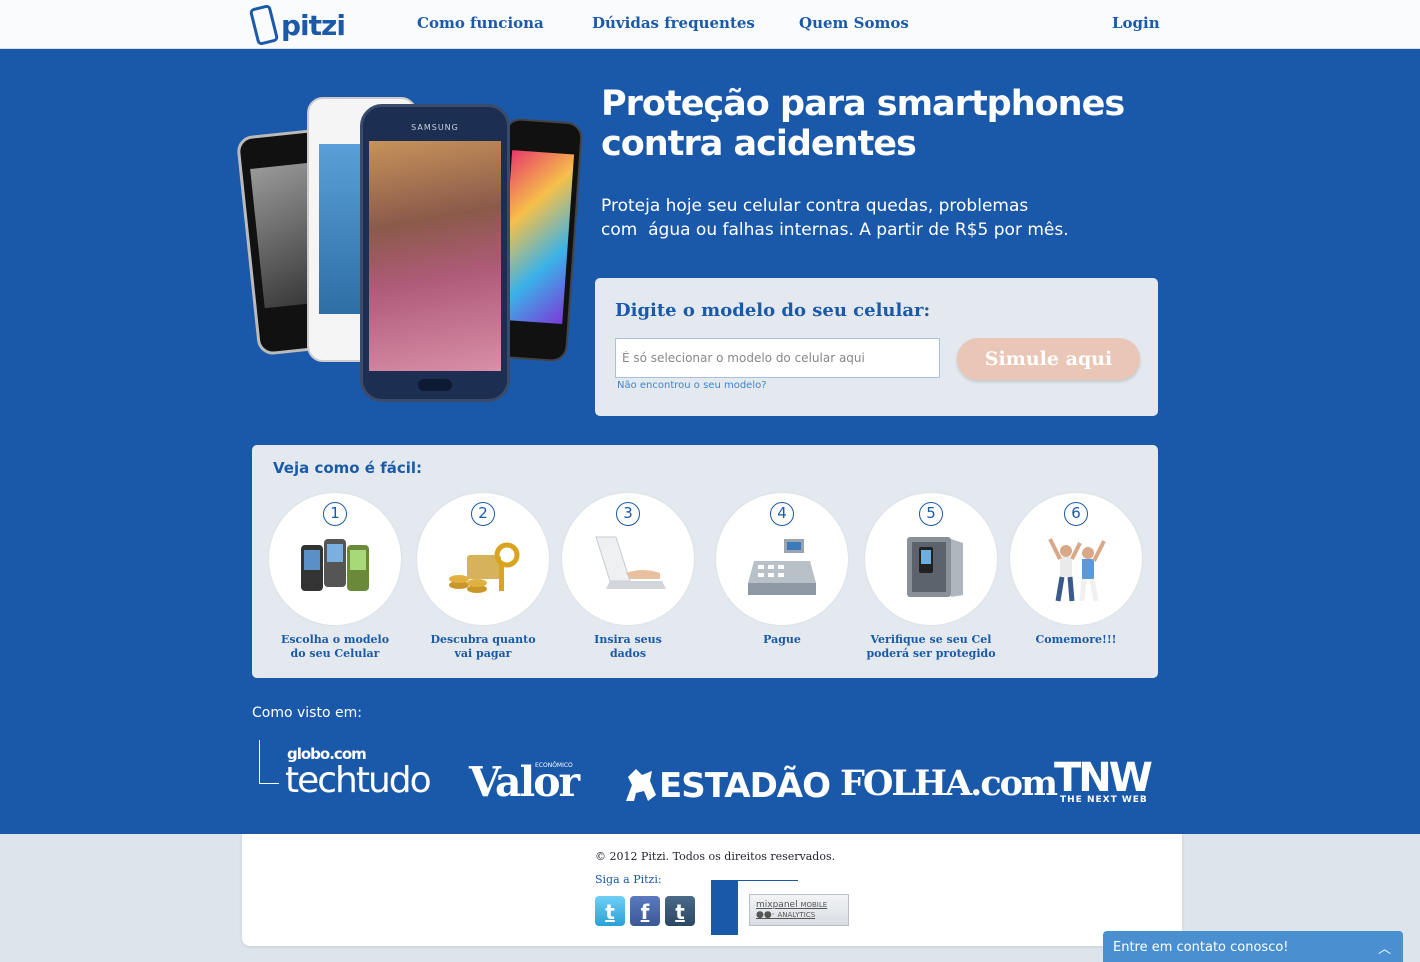 This screenshot has width=1420, height=962. What do you see at coordinates (854, 23) in the screenshot?
I see `nav-quem-somos: Quem Somos` at bounding box center [854, 23].